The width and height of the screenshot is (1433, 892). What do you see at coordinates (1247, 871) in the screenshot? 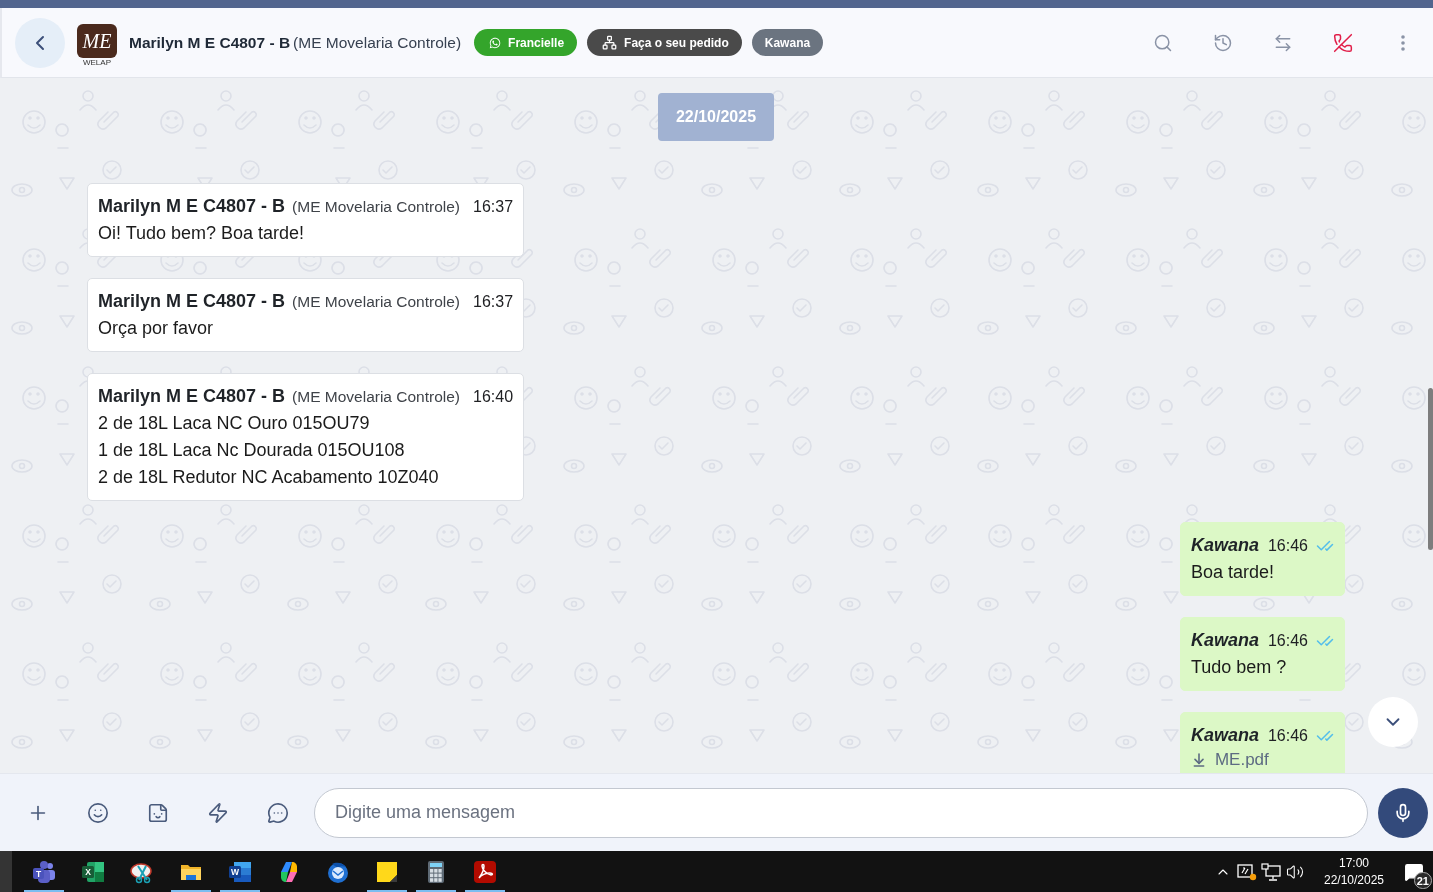
I see `sync-alert-icon` at bounding box center [1247, 871].